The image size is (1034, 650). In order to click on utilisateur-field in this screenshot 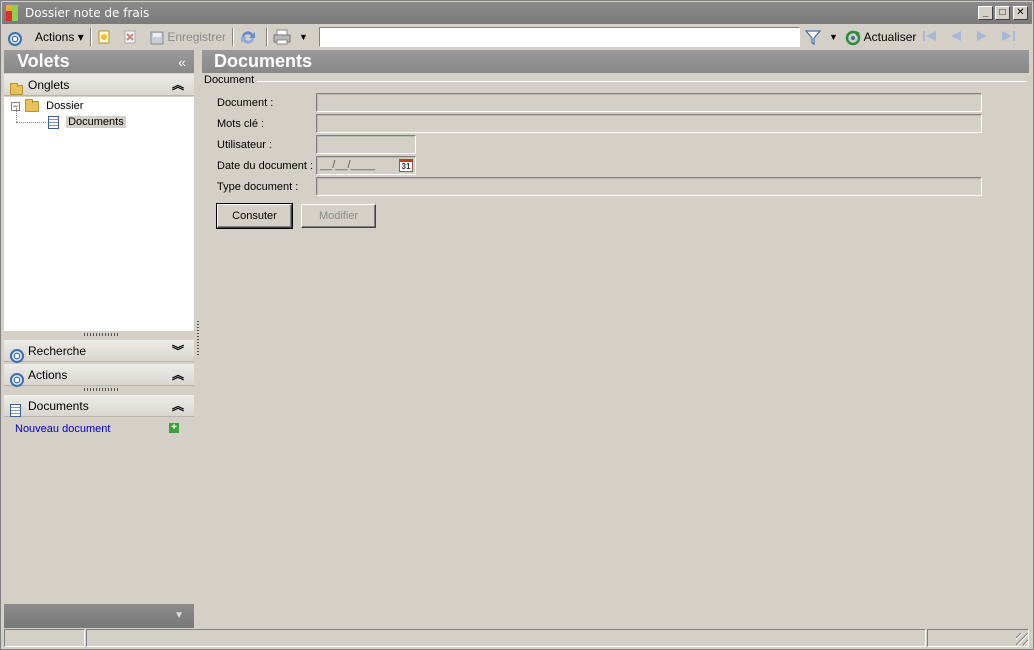, I will do `click(366, 144)`.